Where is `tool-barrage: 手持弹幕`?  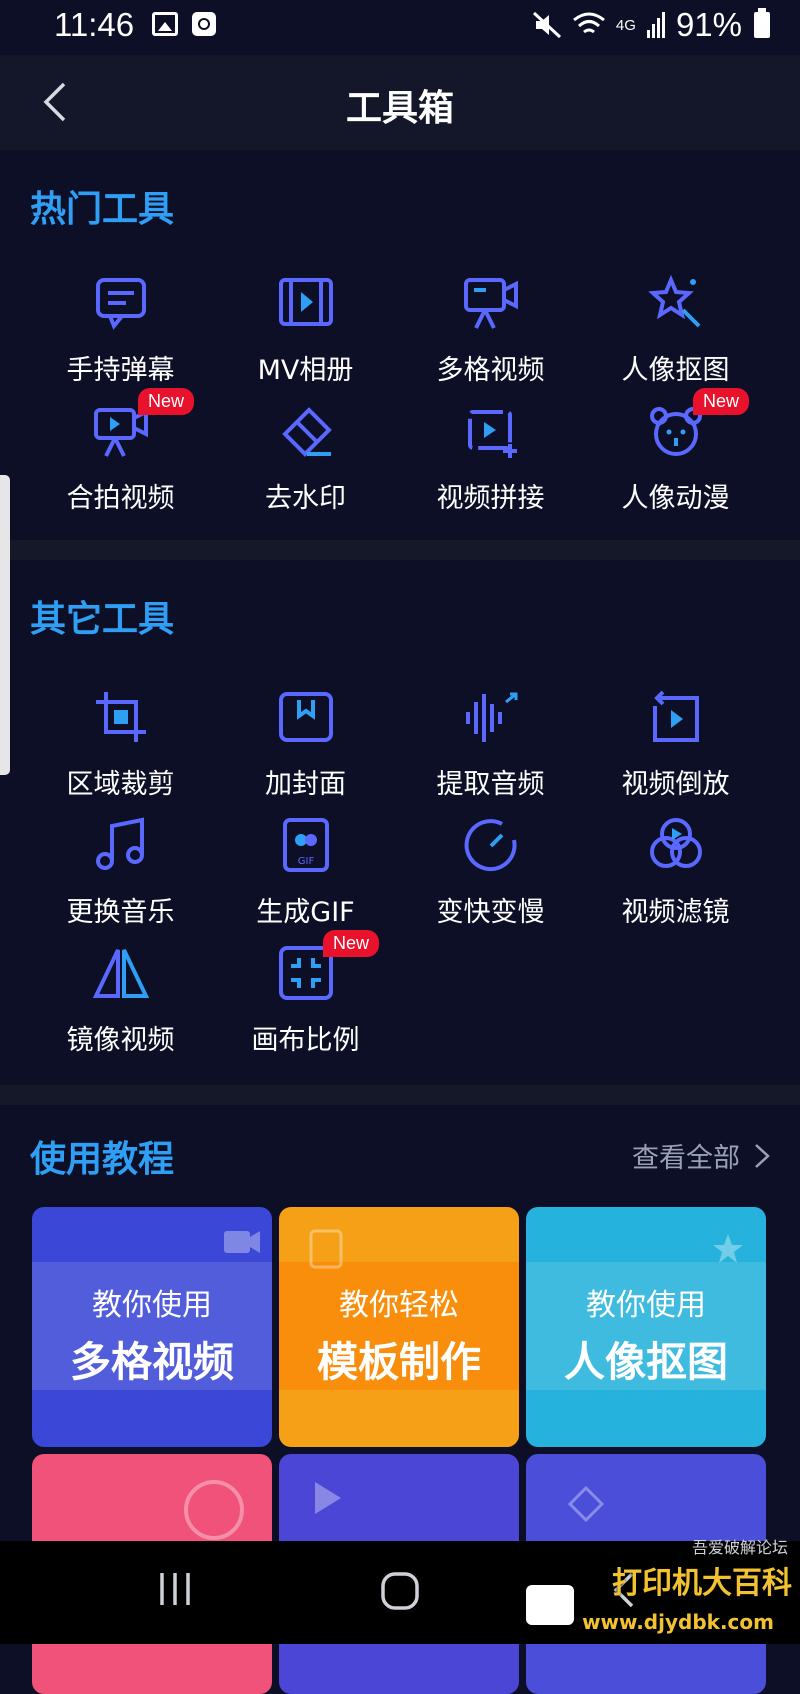
tool-barrage: 手持弹幕 is located at coordinates (120, 332).